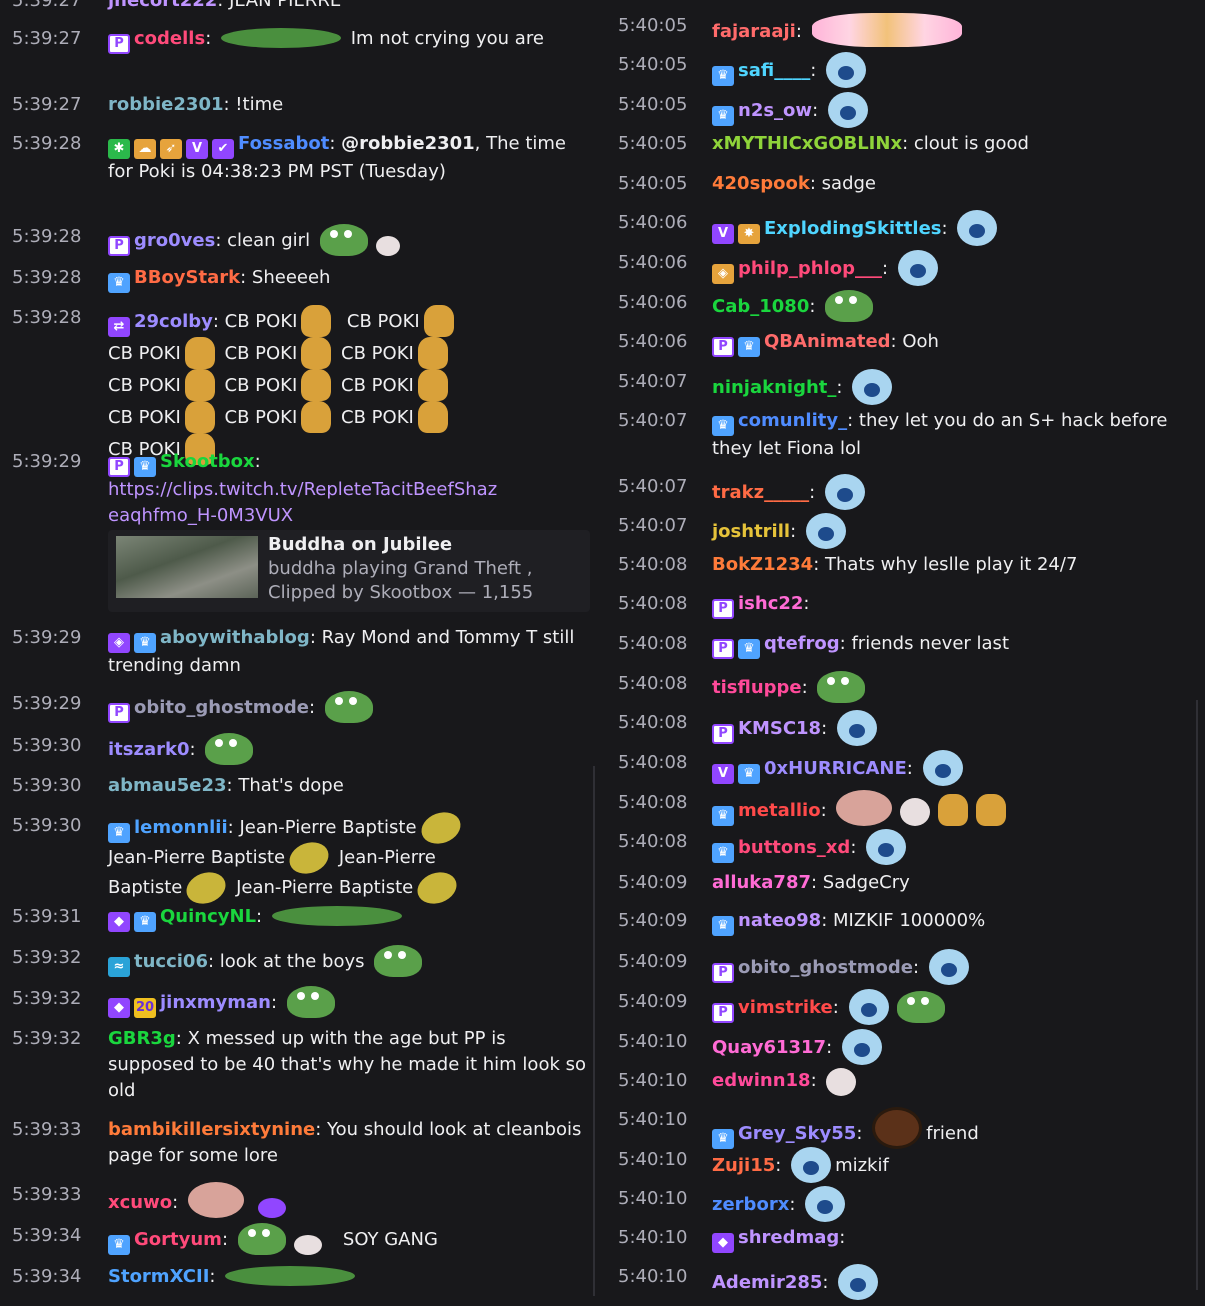  What do you see at coordinates (283, 143) in the screenshot?
I see `username: Fossabot` at bounding box center [283, 143].